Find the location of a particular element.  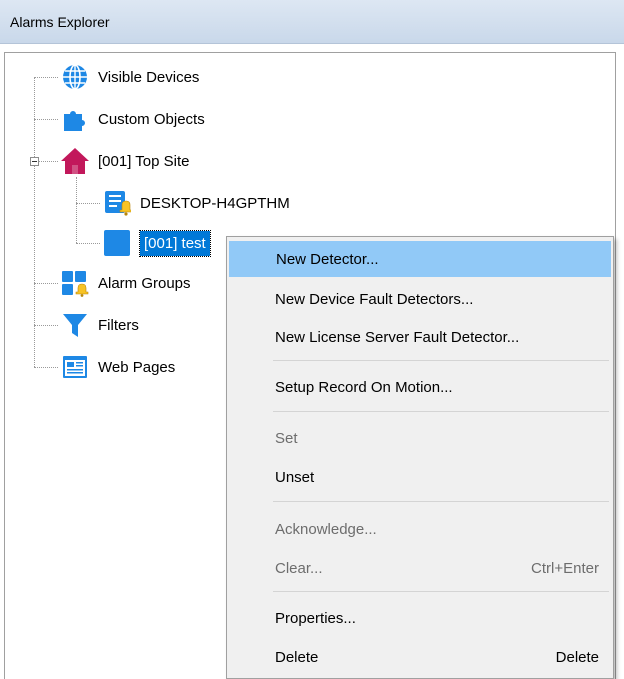

panel-title: Alarms Explorer is located at coordinates (60, 22).